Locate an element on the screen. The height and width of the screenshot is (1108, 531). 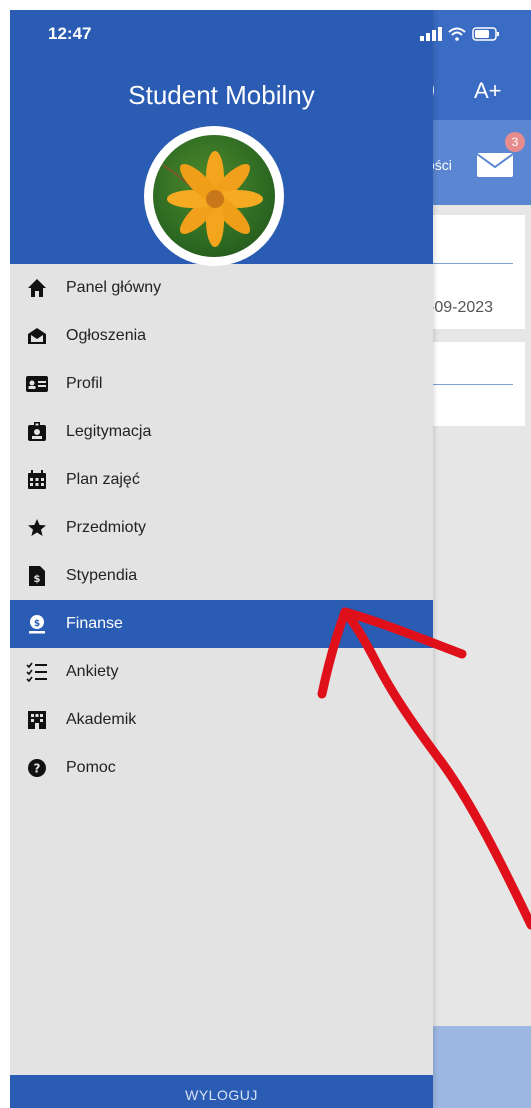
app-title: Student Mobilny is located at coordinates (221, 95).